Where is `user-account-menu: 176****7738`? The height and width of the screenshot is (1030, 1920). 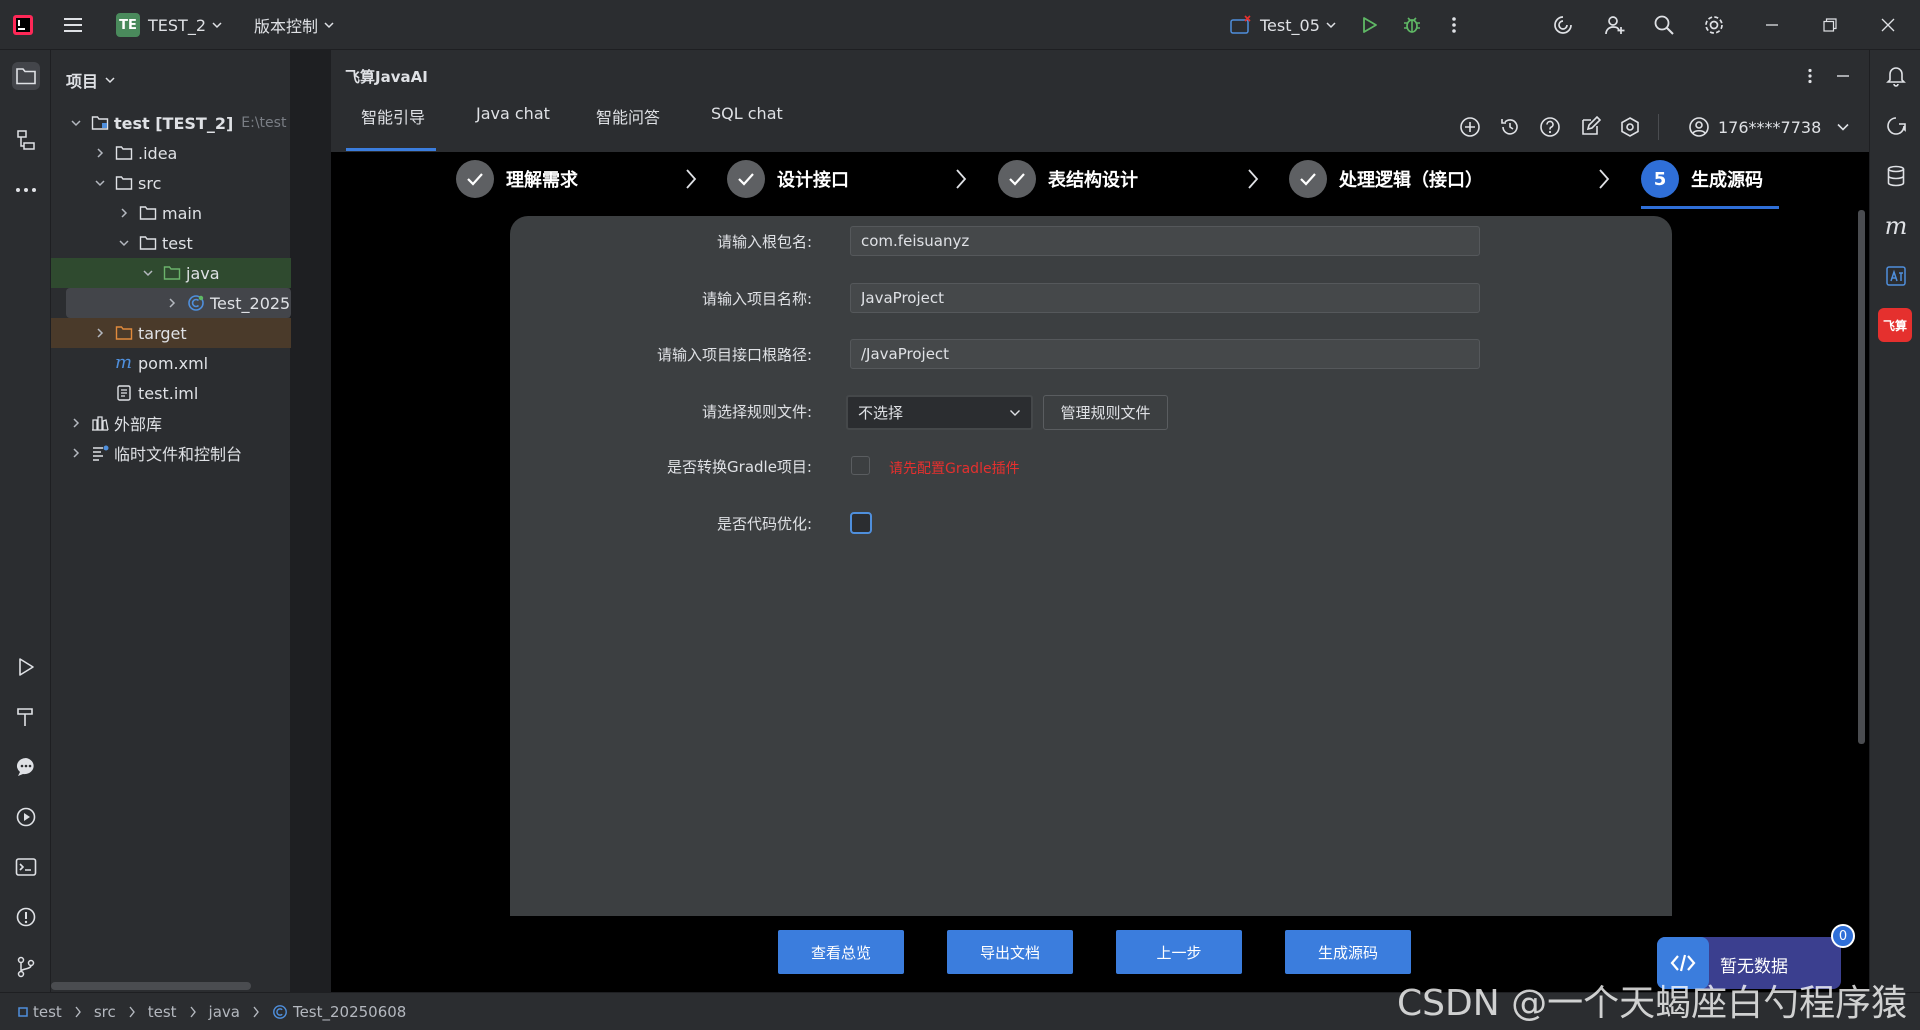 user-account-menu: 176****7738 is located at coordinates (1768, 127).